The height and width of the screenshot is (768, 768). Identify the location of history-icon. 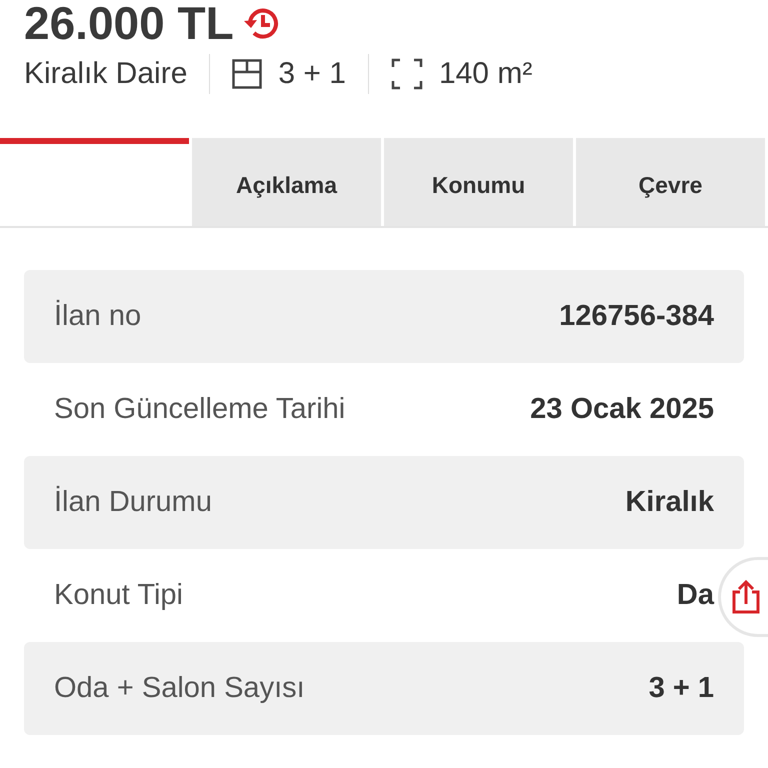
(261, 23).